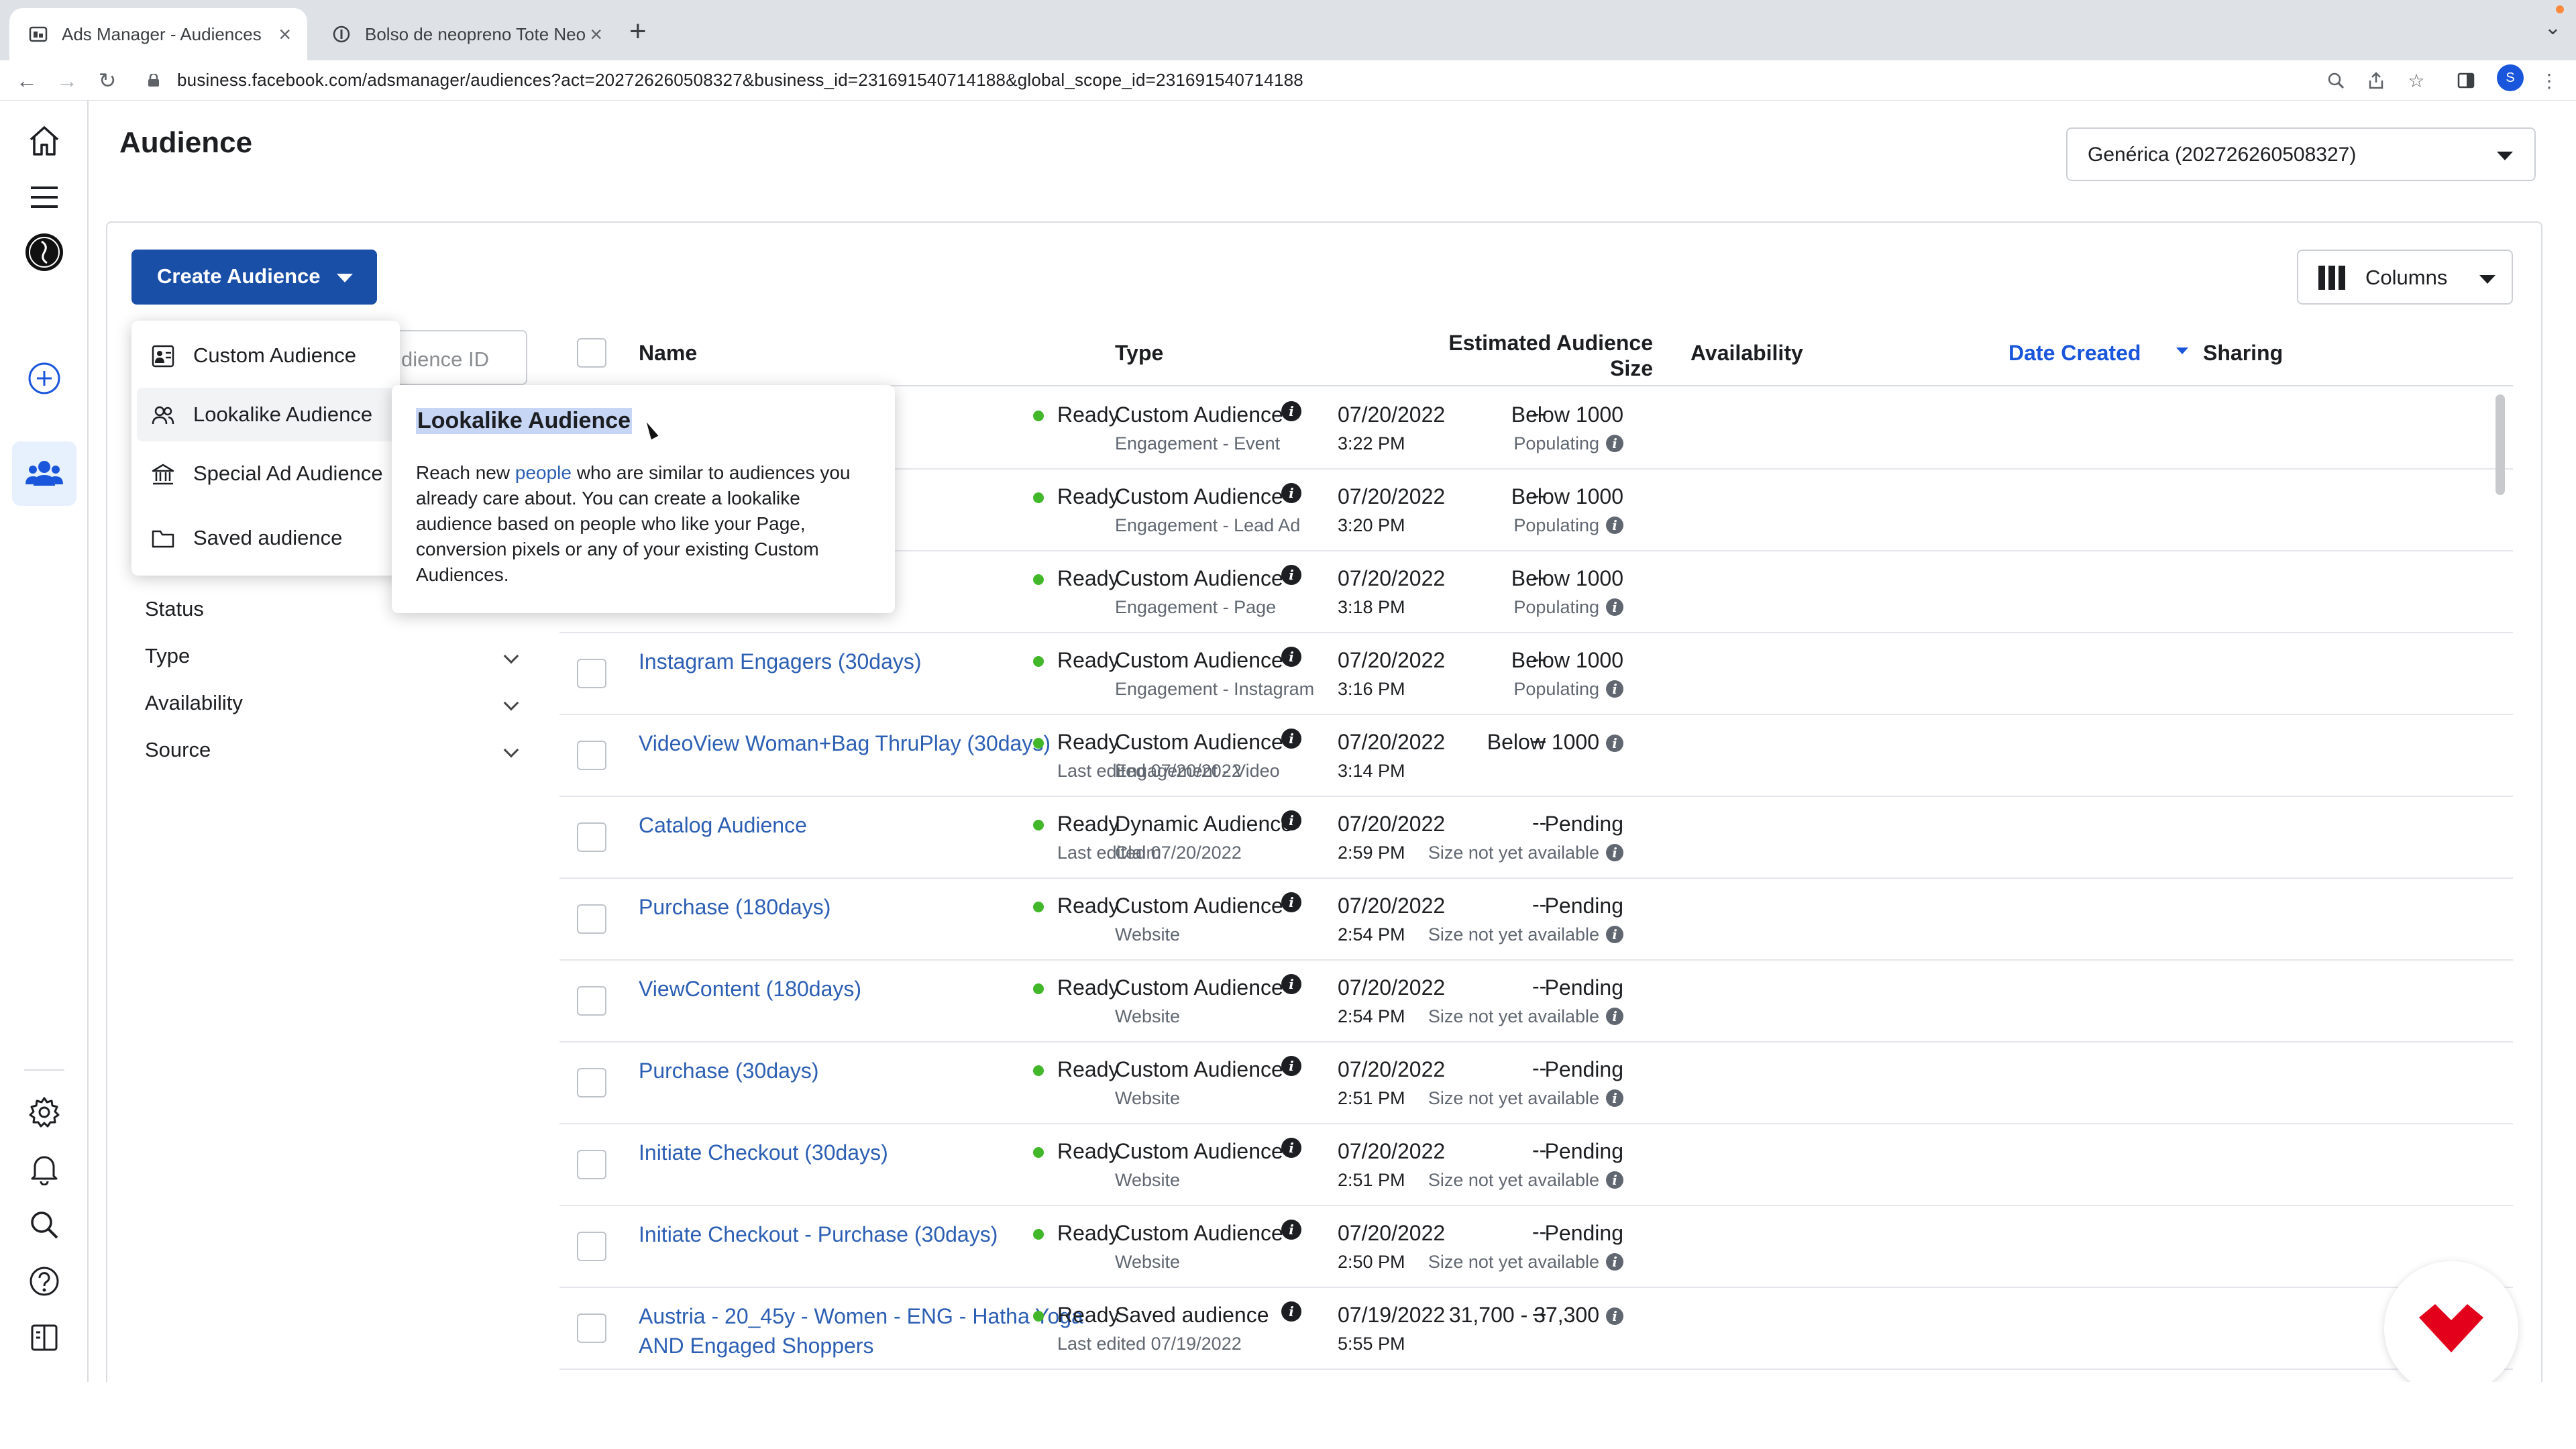  Describe the element at coordinates (44, 378) in the screenshot. I see `create-plus-icon` at that location.